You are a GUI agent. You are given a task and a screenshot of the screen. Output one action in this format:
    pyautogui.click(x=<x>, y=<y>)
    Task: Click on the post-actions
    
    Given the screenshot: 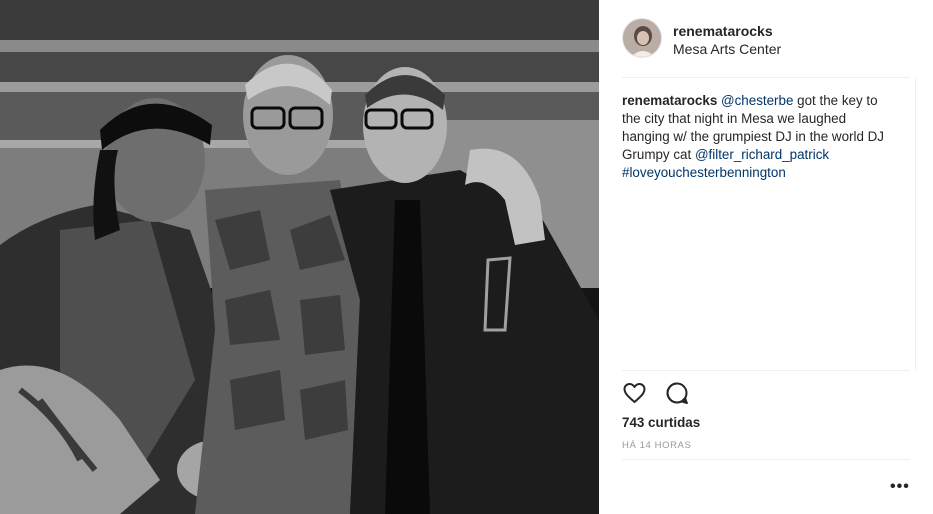 What is the action you would take?
    pyautogui.click(x=662, y=394)
    